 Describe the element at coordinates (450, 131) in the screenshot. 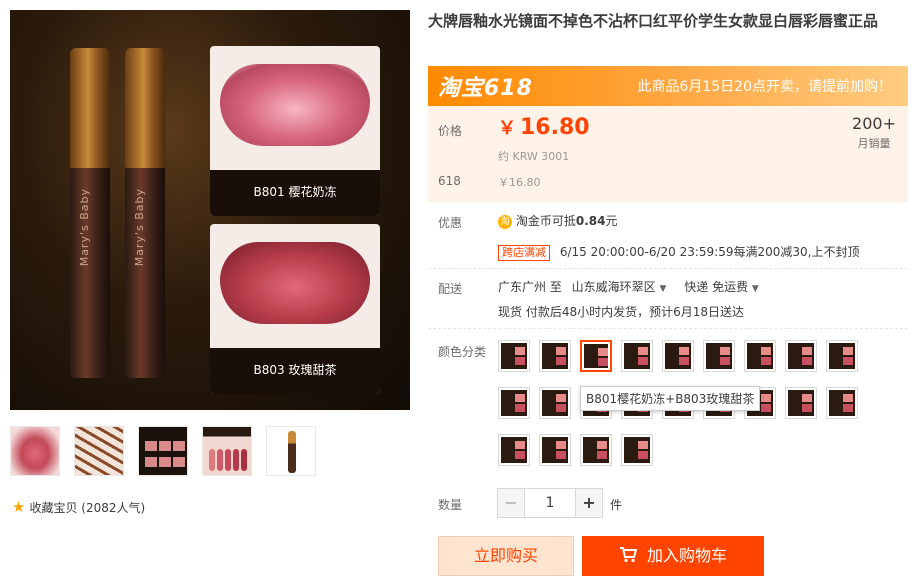

I see `price-label: 价格` at that location.